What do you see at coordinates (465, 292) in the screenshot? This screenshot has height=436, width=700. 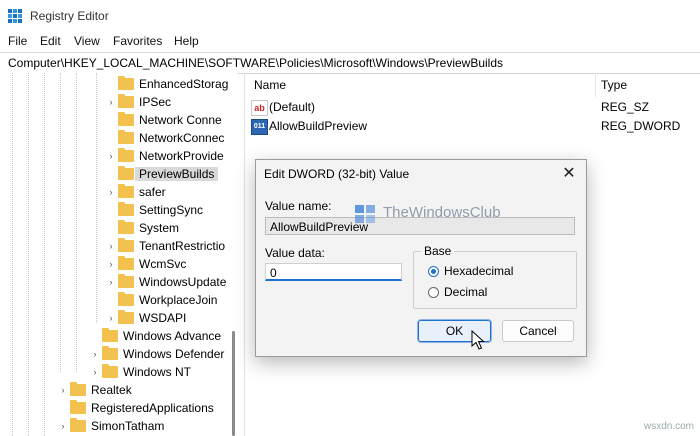 I see `decimal-label: Decimal` at bounding box center [465, 292].